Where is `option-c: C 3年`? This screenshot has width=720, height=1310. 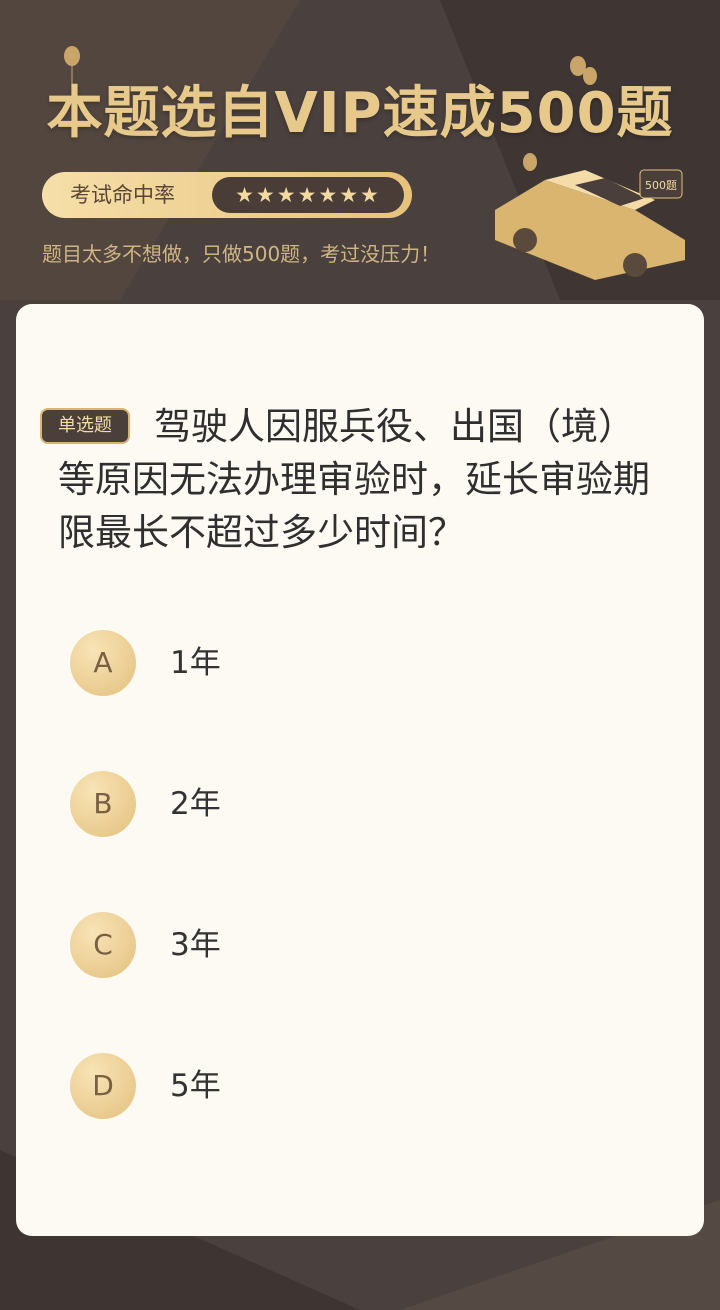
option-c: C 3年 is located at coordinates (360, 946).